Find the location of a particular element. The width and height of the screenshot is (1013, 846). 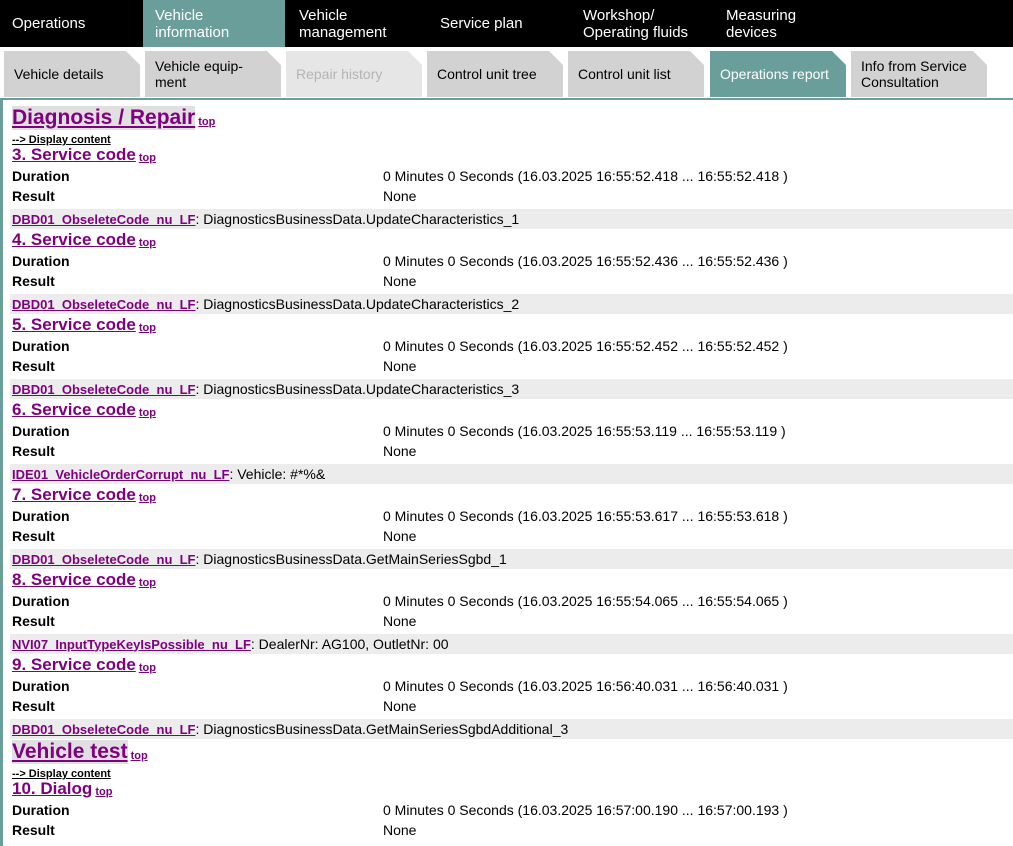

report-group-title: Vehicle test is located at coordinates (70, 752).